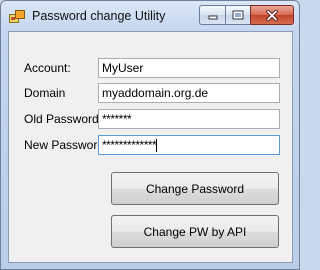  I want to click on change-password-button: Change Password, so click(195, 188).